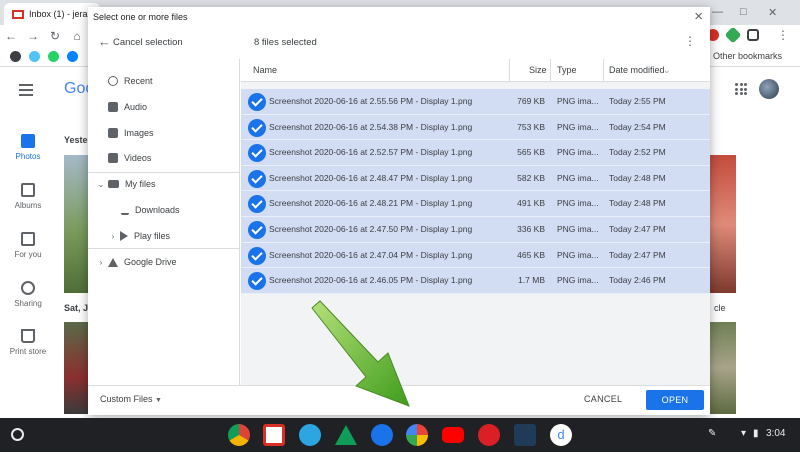  I want to click on sidebar-item-recent: Recent, so click(164, 81).